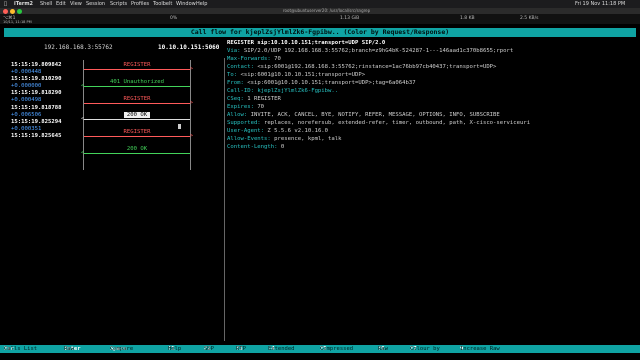  I want to click on flow-time: 15:15:19.825294, so click(36, 122).